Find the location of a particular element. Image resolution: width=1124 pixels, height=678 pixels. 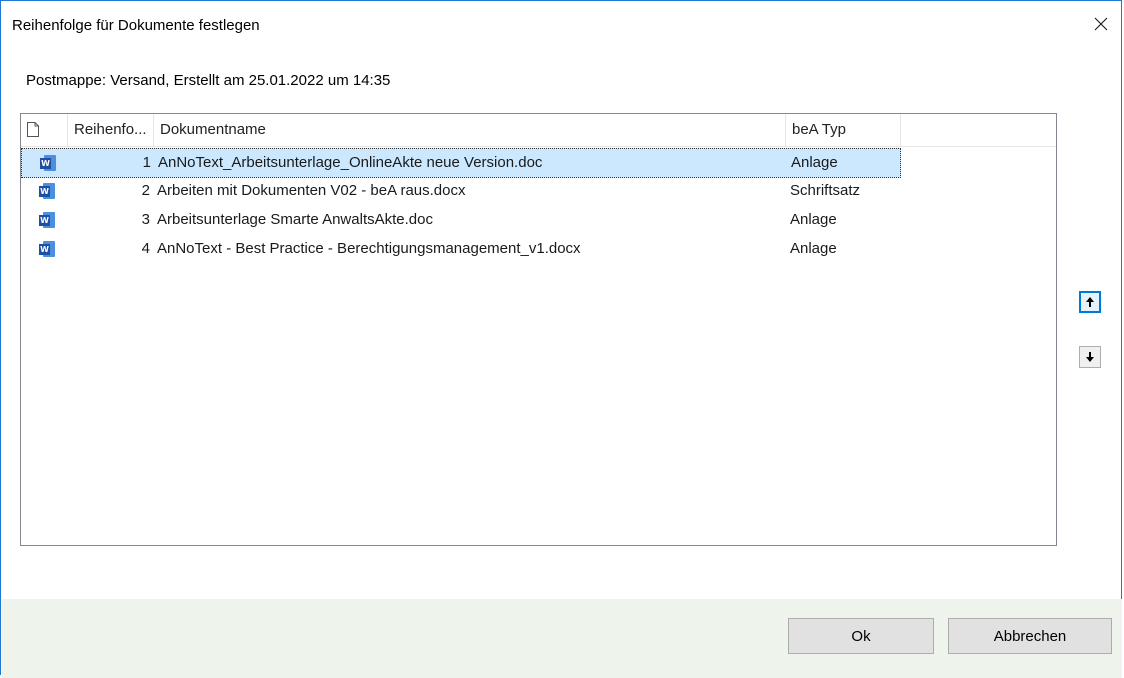

document-icon is located at coordinates (33, 129).